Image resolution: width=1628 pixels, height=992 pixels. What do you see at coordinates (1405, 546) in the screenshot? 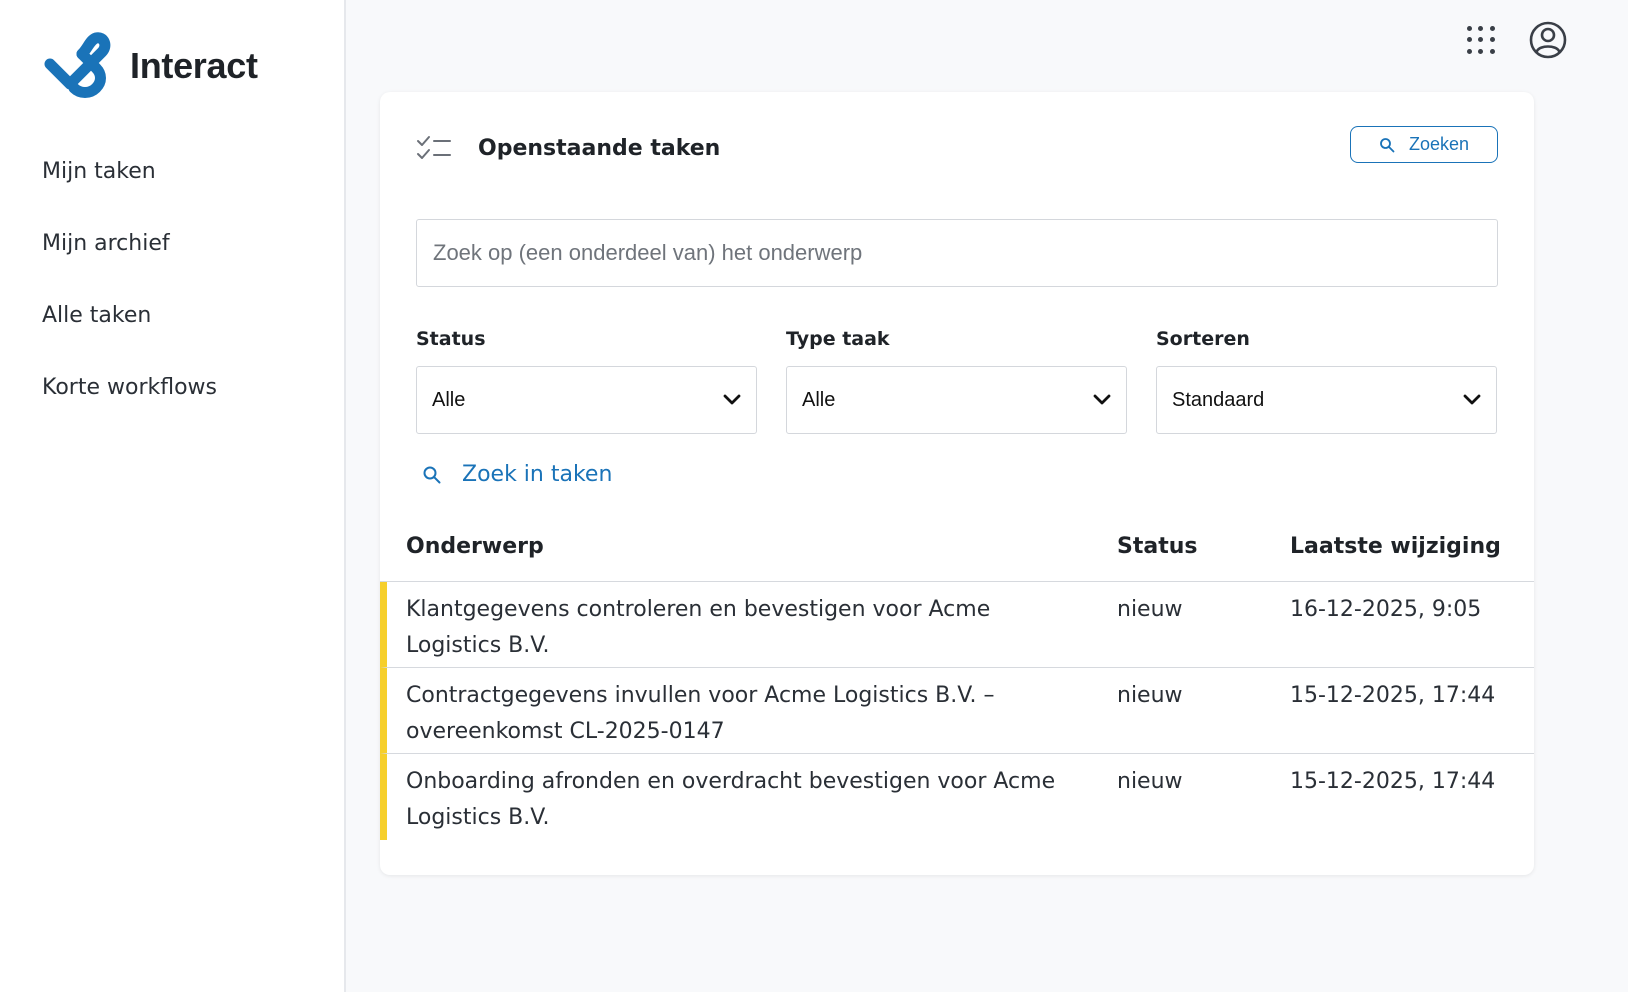
I see `column-header-laatste-wijziging: Laatste wijziging` at bounding box center [1405, 546].